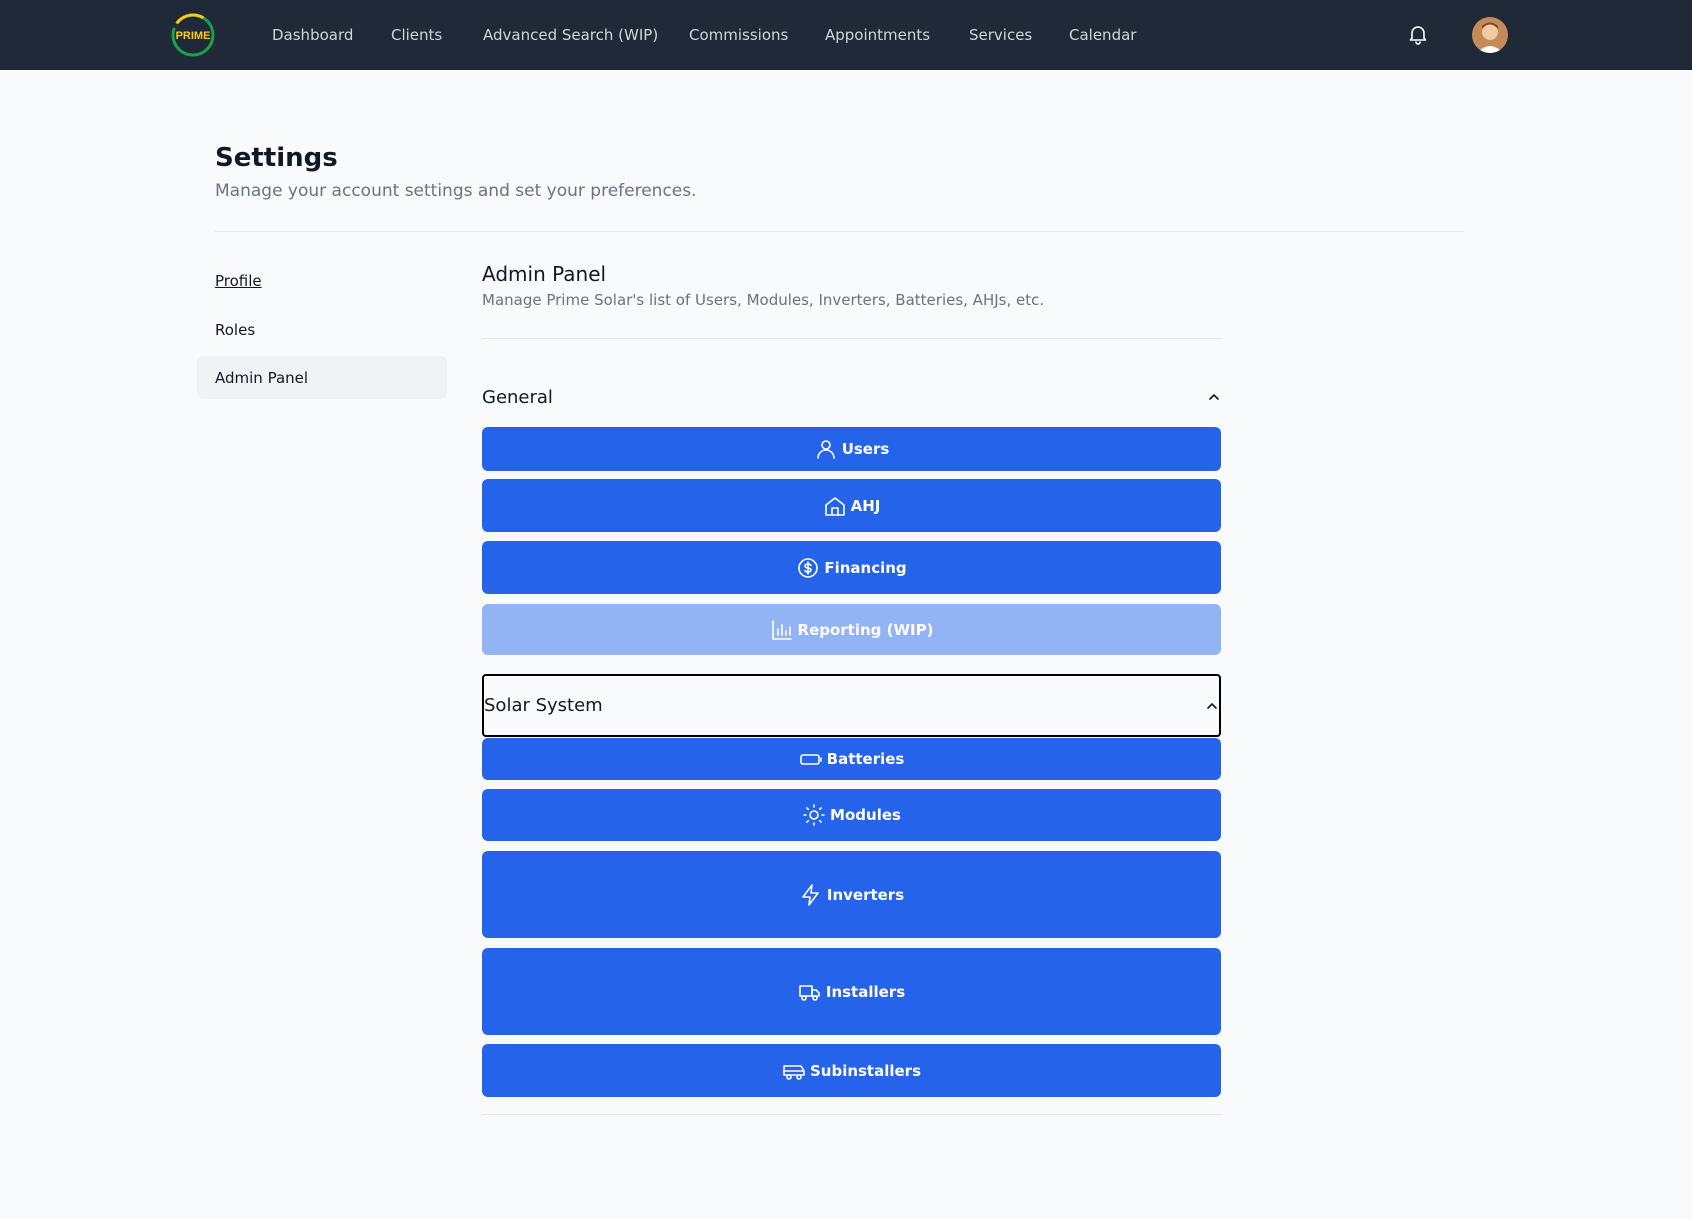 This screenshot has height=1219, width=1692. I want to click on section-general-label: General, so click(517, 397).